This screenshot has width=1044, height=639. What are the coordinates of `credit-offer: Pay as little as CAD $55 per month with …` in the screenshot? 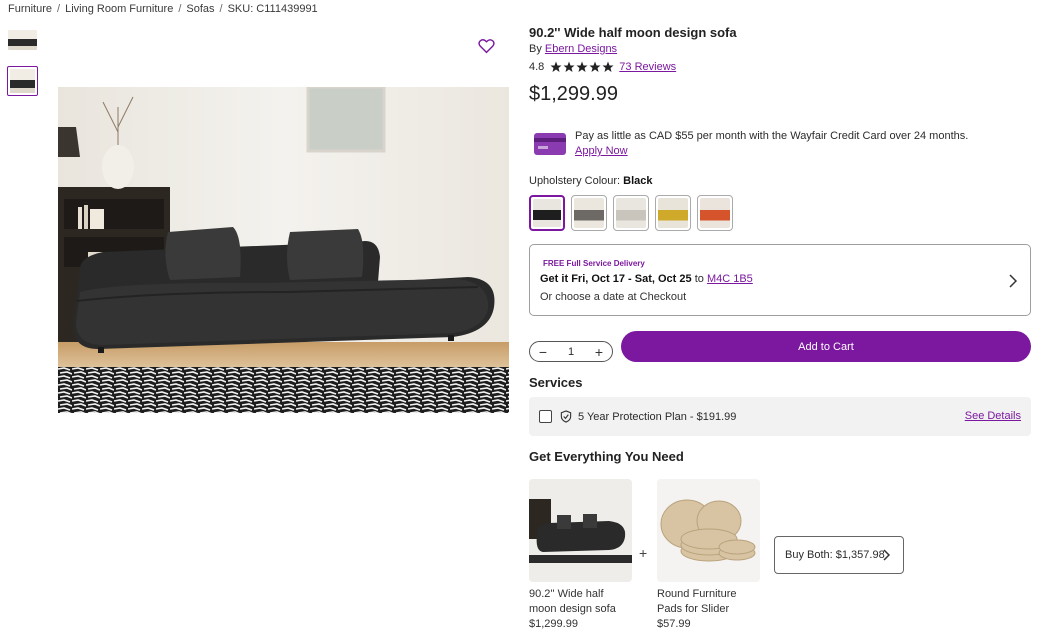 It's located at (748, 144).